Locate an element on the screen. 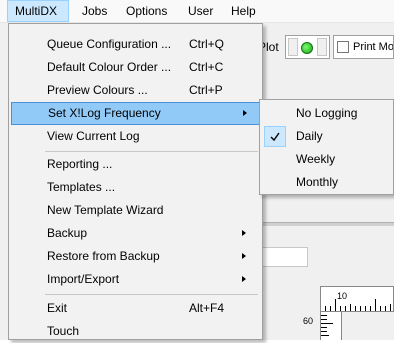 This screenshot has width=394, height=343. menu-item-label: Restore from Backup is located at coordinates (103, 256).